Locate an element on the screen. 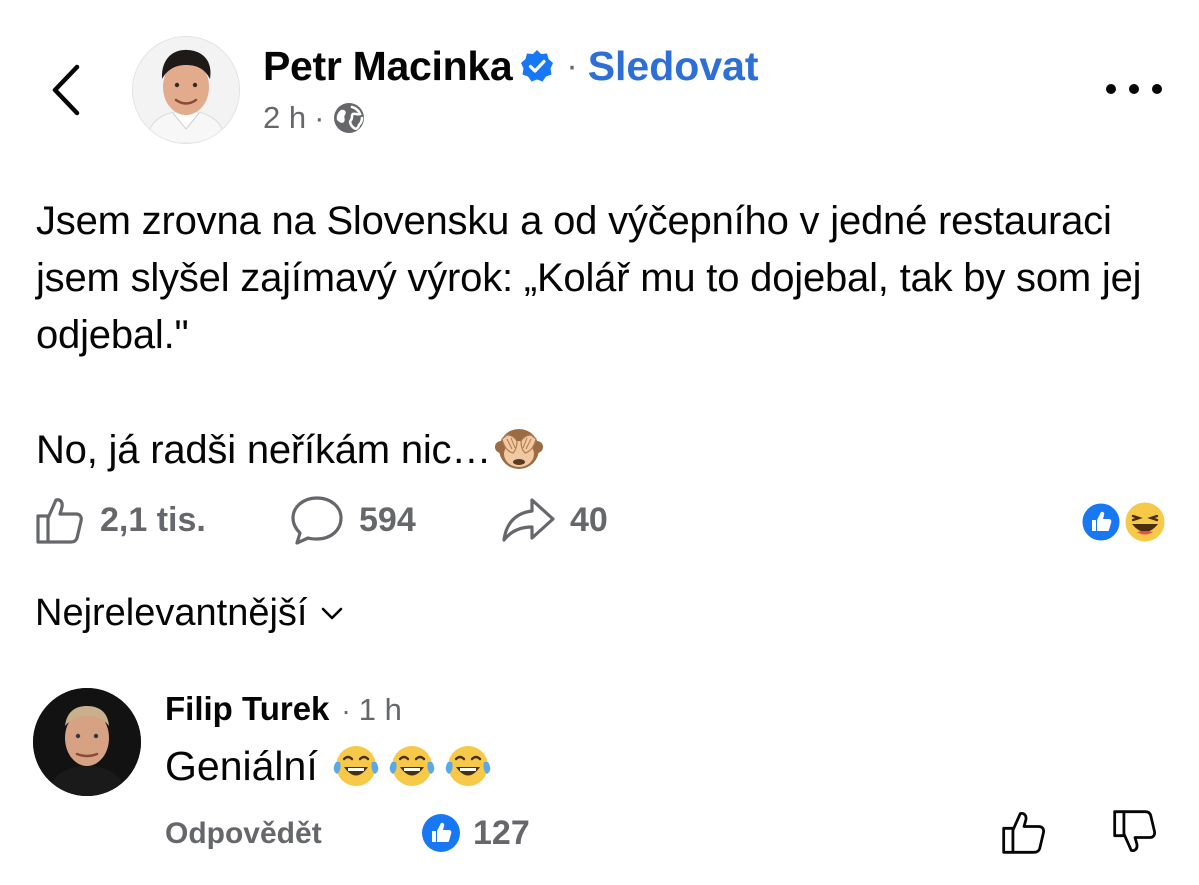  comment-like-button is located at coordinates (1024, 834).